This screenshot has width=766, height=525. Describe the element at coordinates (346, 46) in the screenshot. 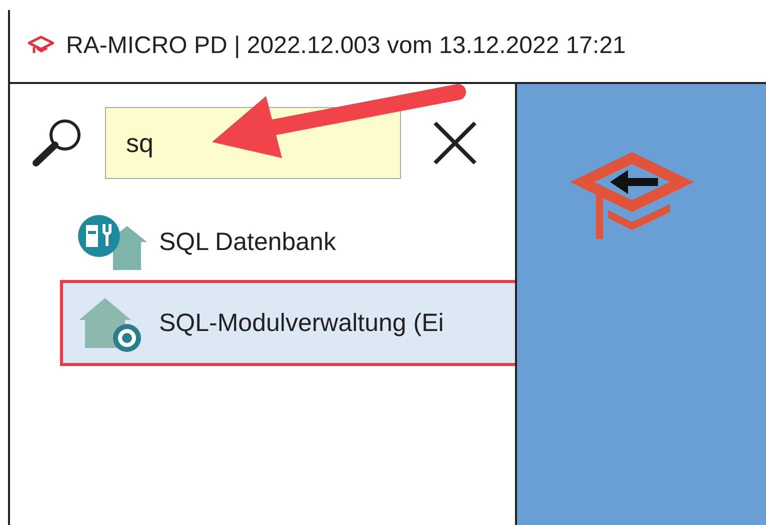

I see `window-title: RA-MICRO PD | 2022.12.003 vom 13.12.2022 17:21` at that location.